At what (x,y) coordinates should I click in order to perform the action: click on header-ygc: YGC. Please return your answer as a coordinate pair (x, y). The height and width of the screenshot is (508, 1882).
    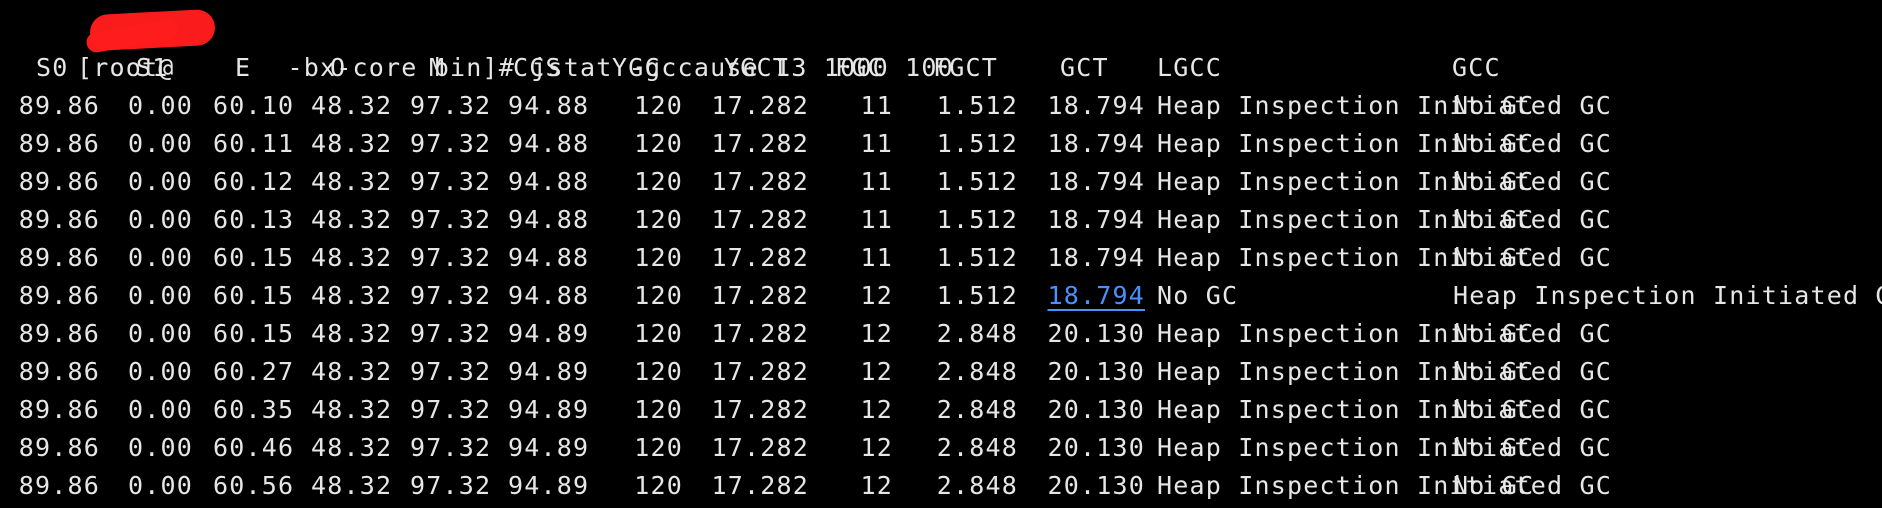
    Looking at the image, I should click on (636, 67).